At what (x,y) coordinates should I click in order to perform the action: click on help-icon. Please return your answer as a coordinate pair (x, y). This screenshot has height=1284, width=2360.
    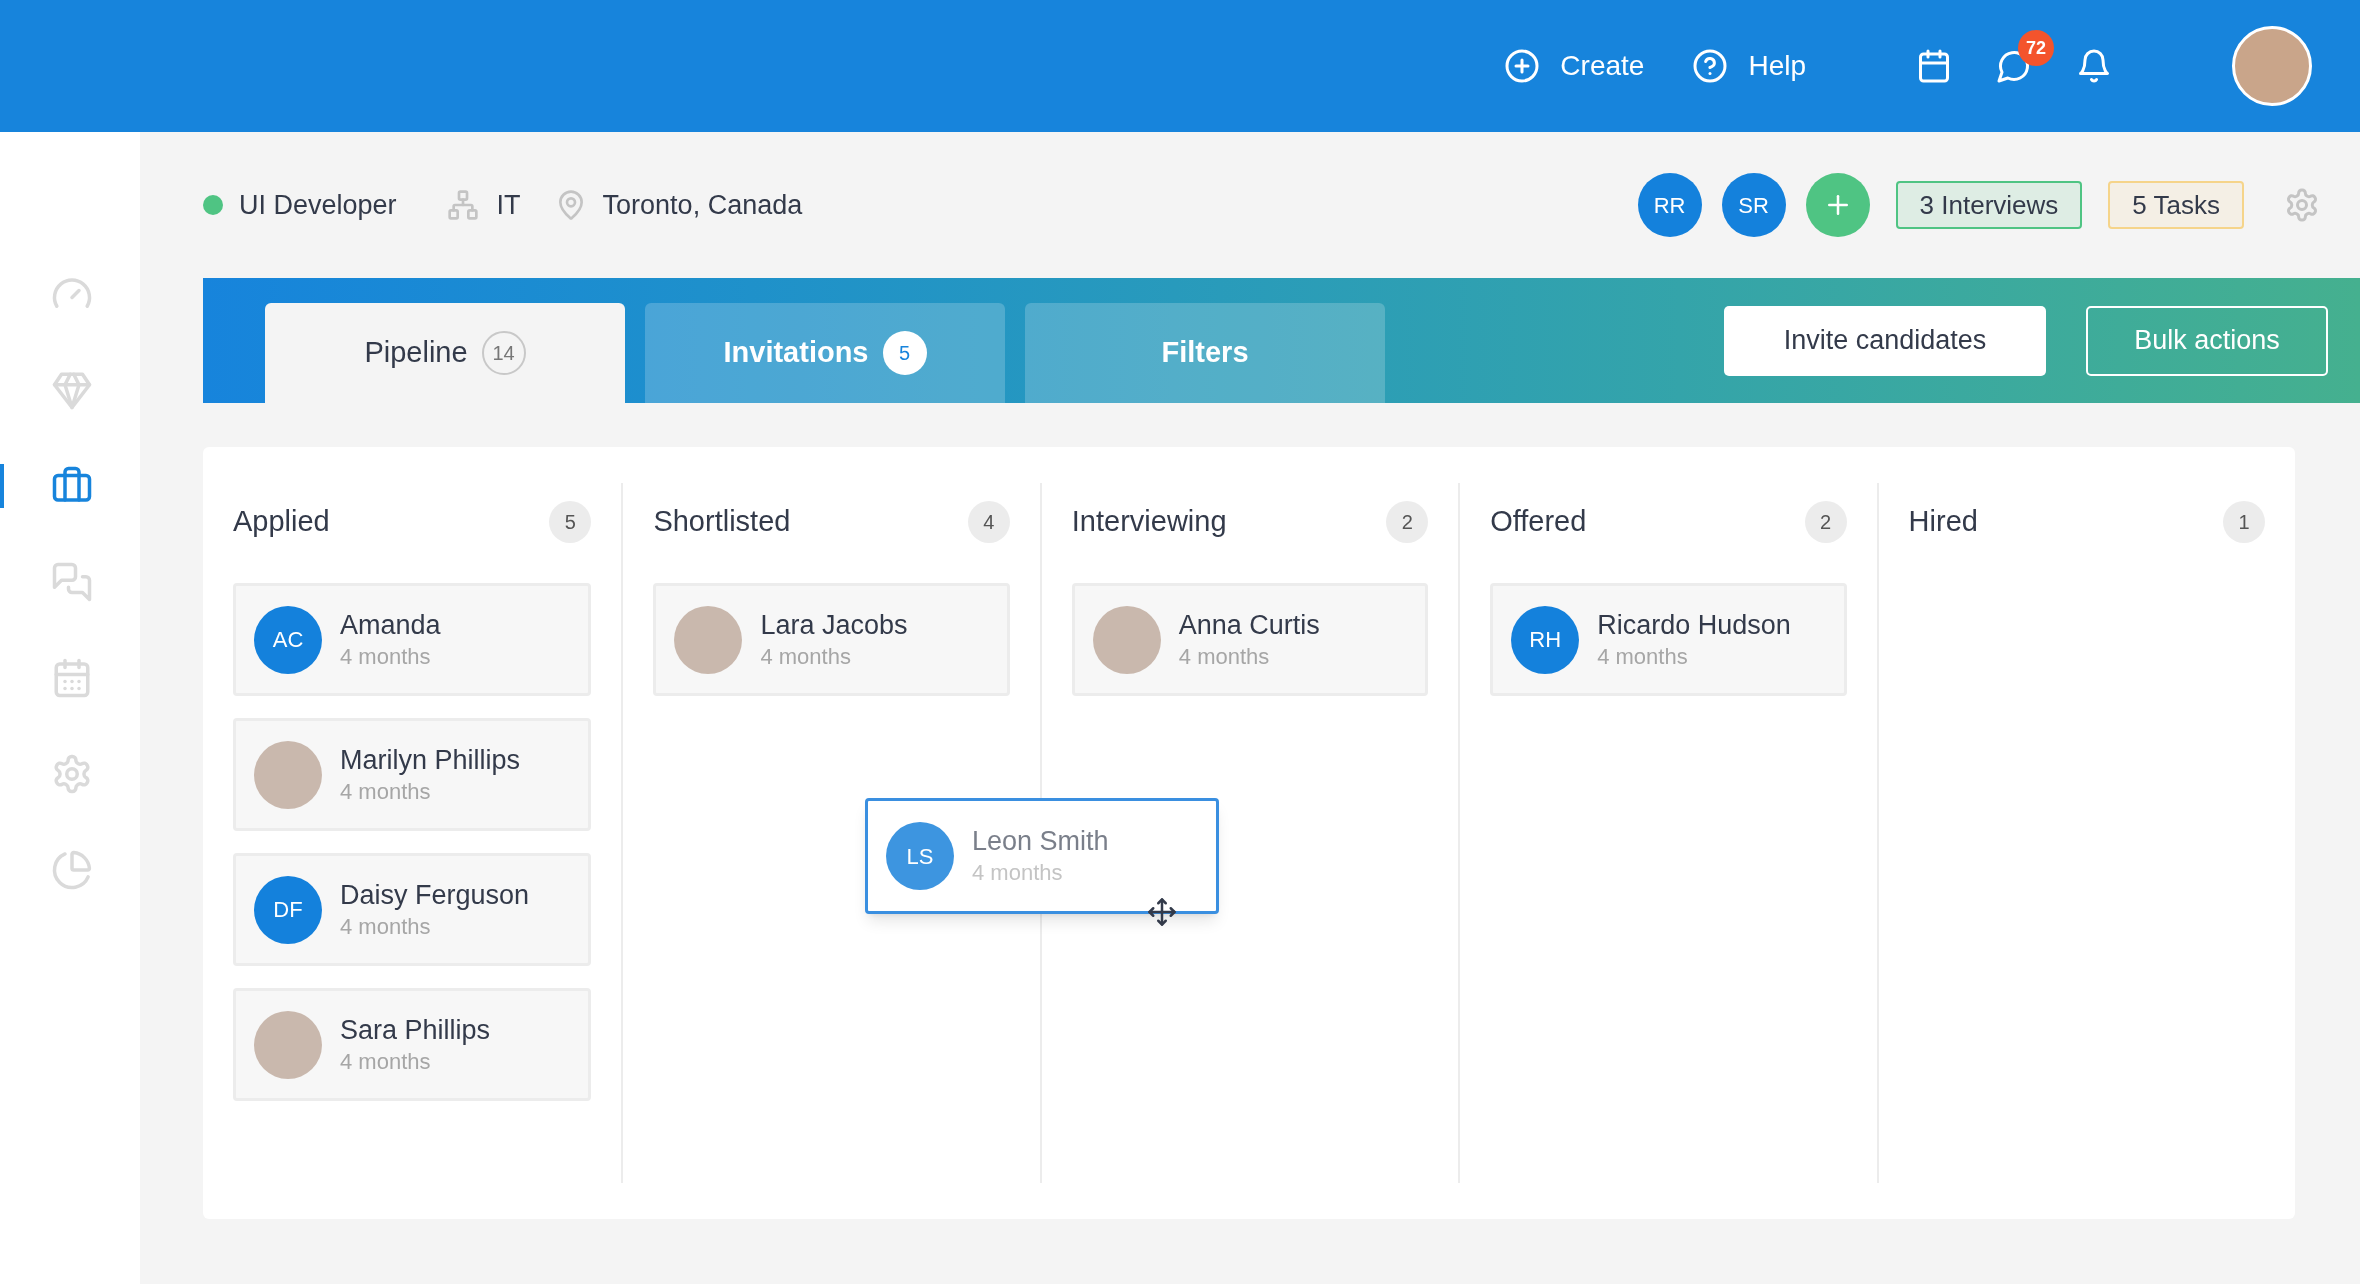
    Looking at the image, I should click on (1710, 66).